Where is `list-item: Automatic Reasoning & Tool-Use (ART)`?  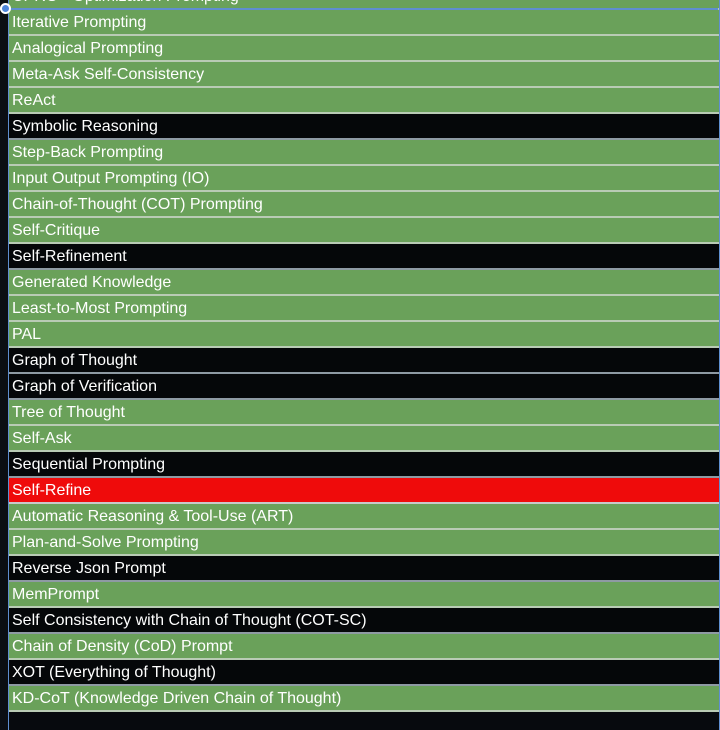
list-item: Automatic Reasoning & Tool-Use (ART) is located at coordinates (364, 517).